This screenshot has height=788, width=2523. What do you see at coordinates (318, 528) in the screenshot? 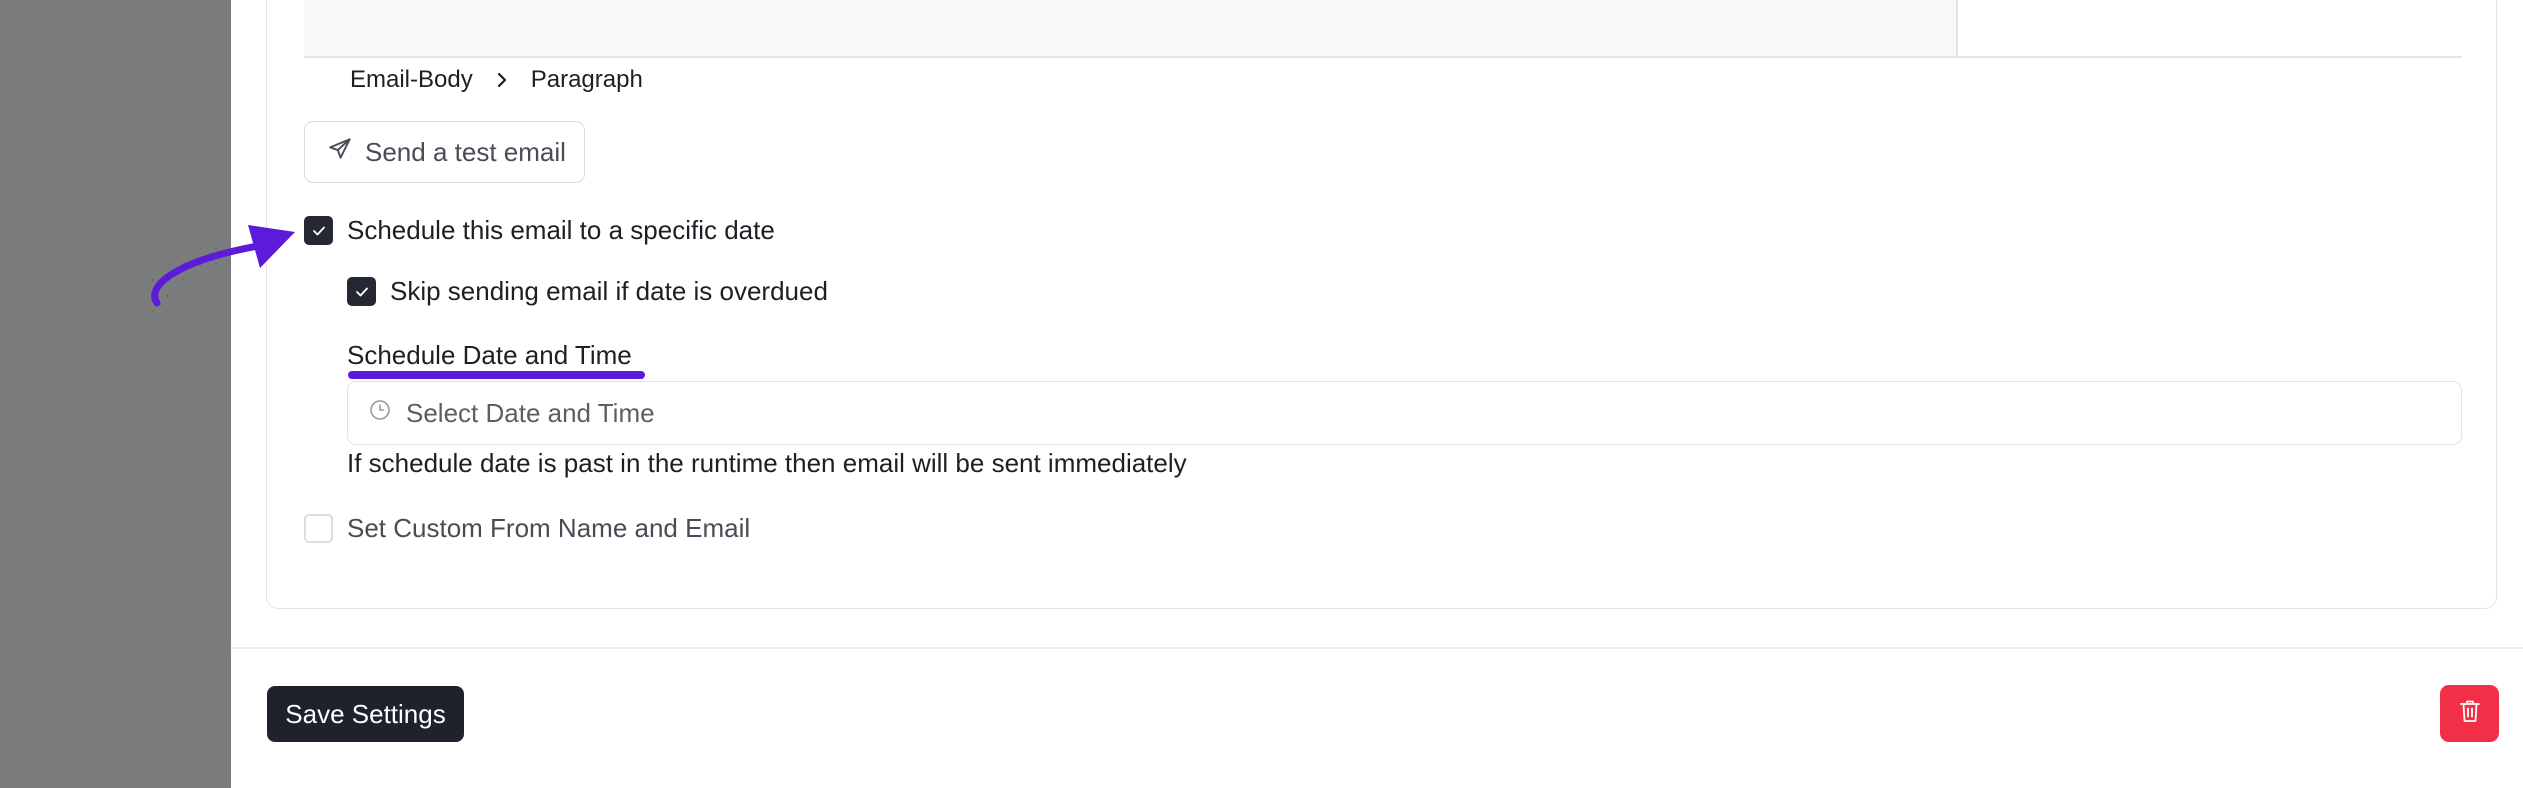
I see `custom-from-checkbox` at bounding box center [318, 528].